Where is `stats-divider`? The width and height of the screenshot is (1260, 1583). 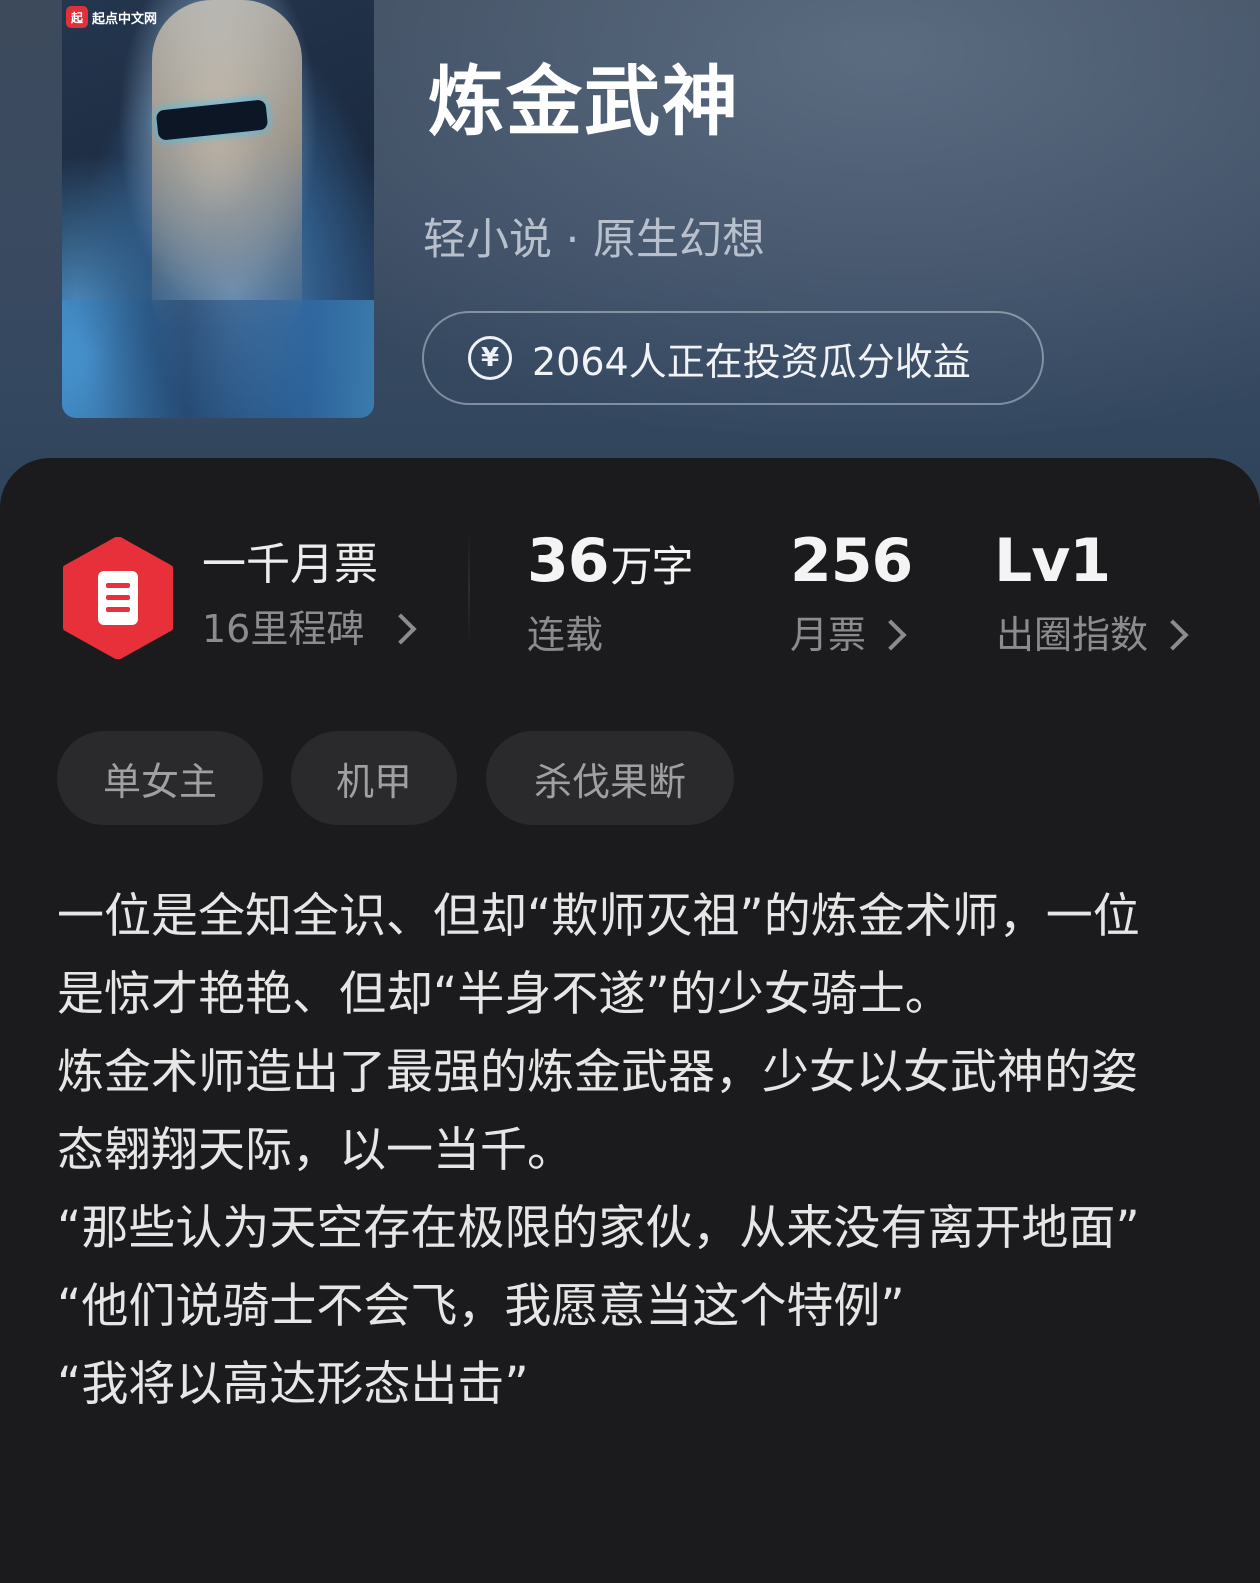
stats-divider is located at coordinates (469, 588).